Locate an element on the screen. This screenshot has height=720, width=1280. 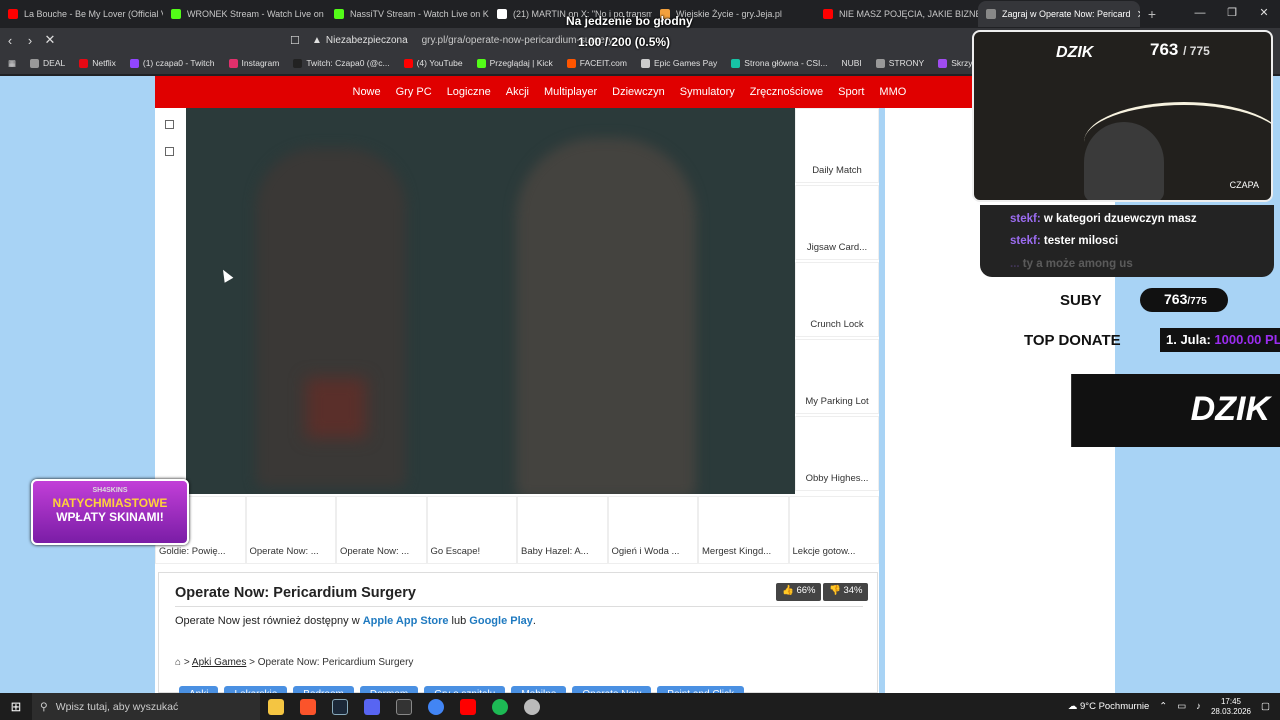
menu-item: Zręcznościowe is located at coordinates (786, 92).